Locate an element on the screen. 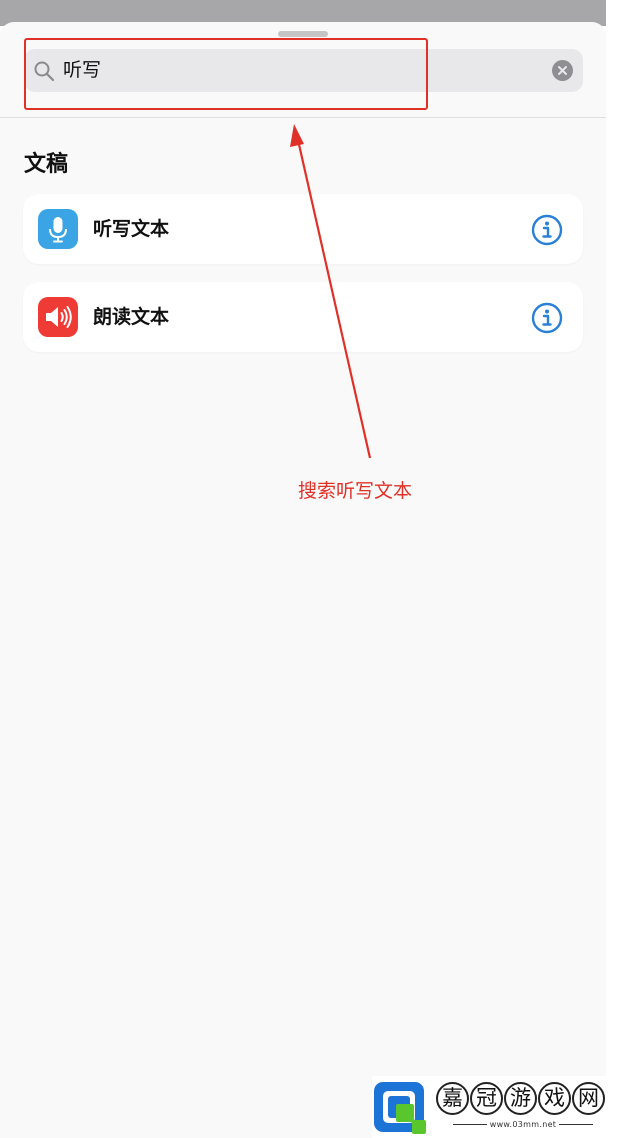 The width and height of the screenshot is (620, 1138). action-row-speak-text: 朗读文本 is located at coordinates (303, 317).